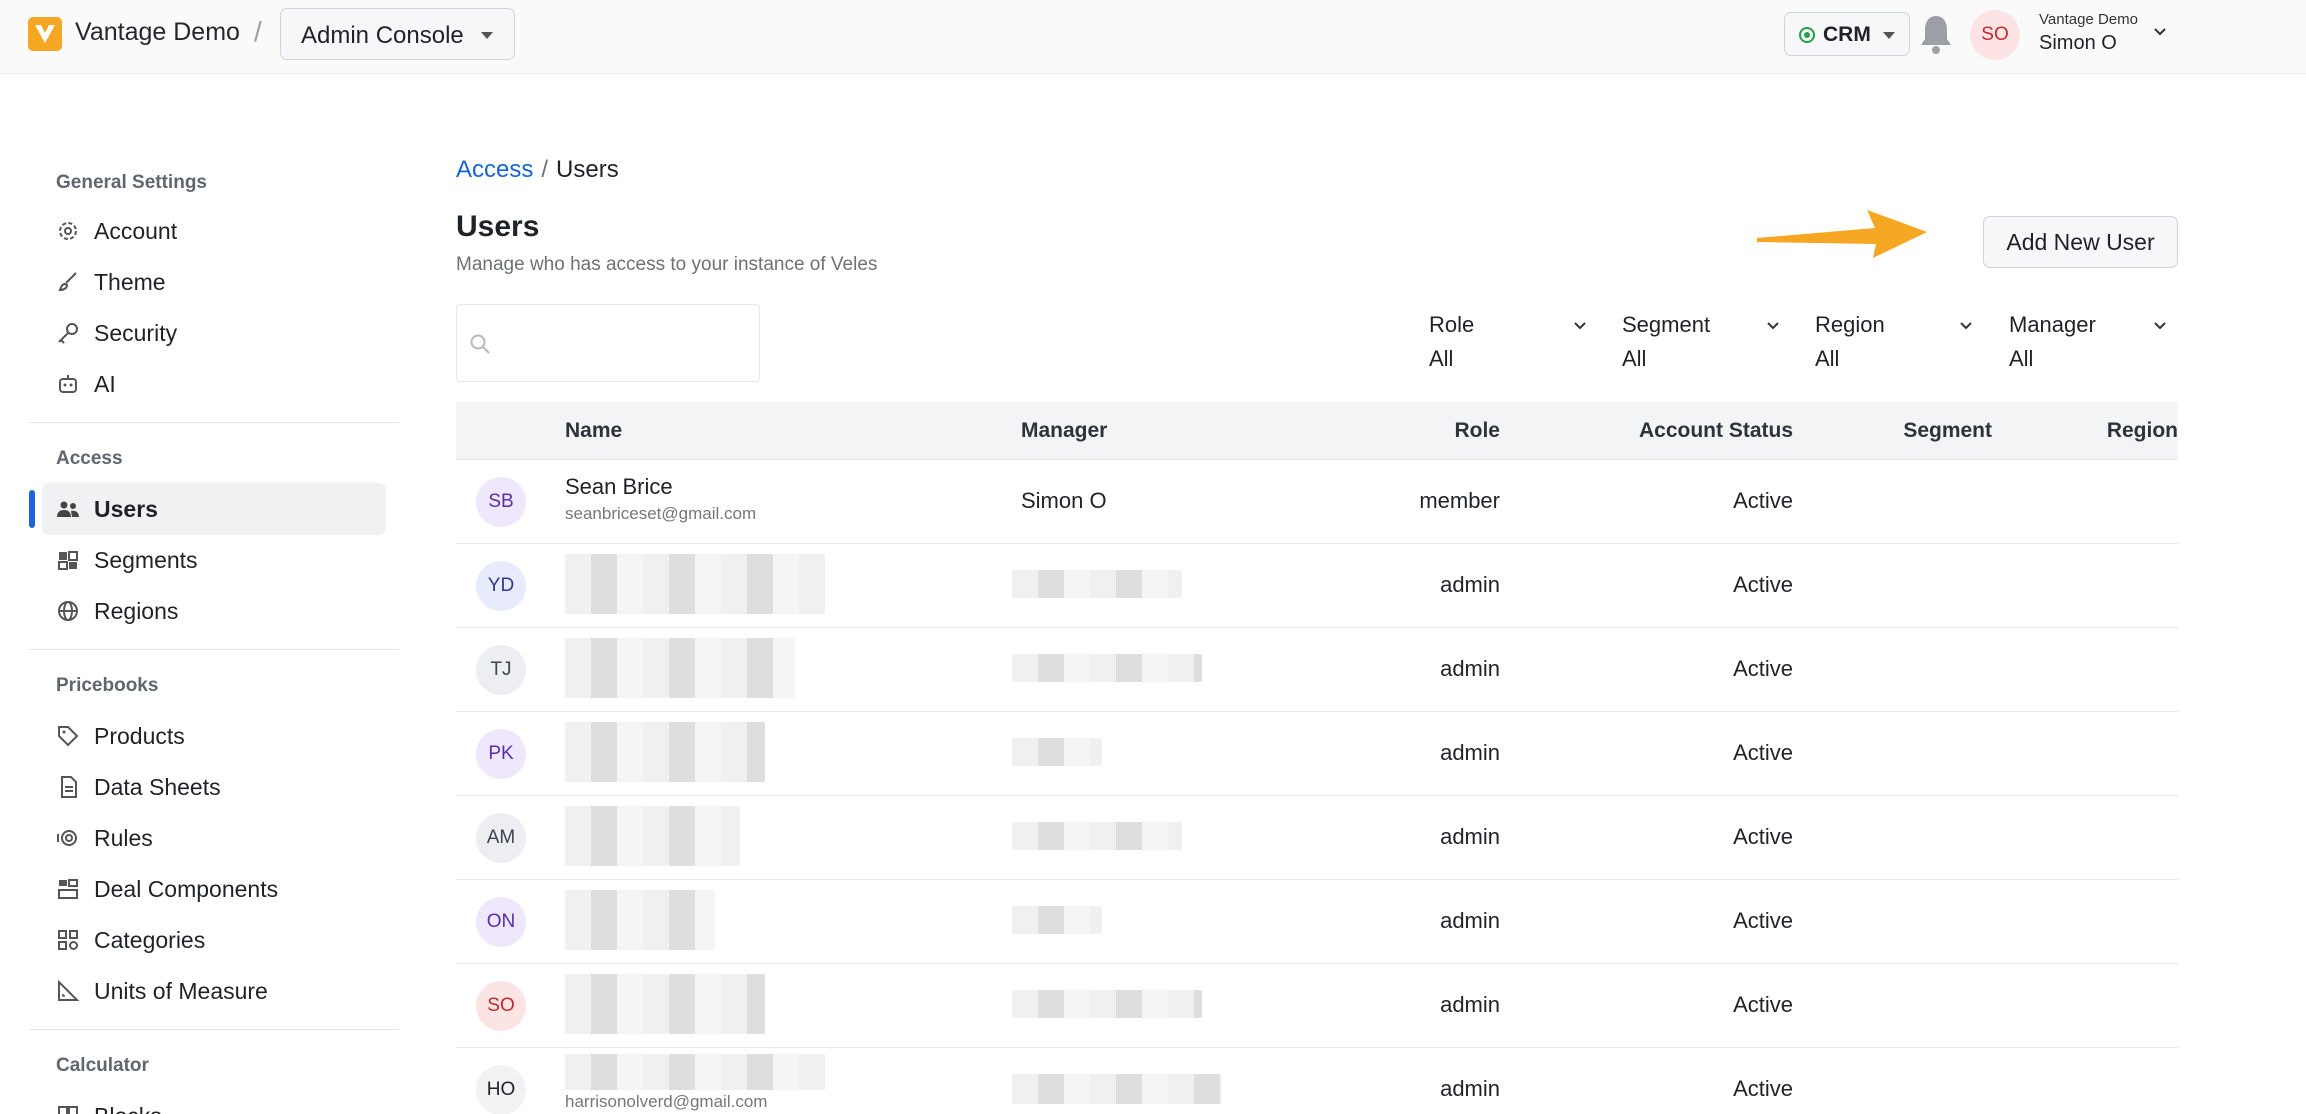 The image size is (2306, 1114). What do you see at coordinates (68, 611) in the screenshot?
I see `globe-icon` at bounding box center [68, 611].